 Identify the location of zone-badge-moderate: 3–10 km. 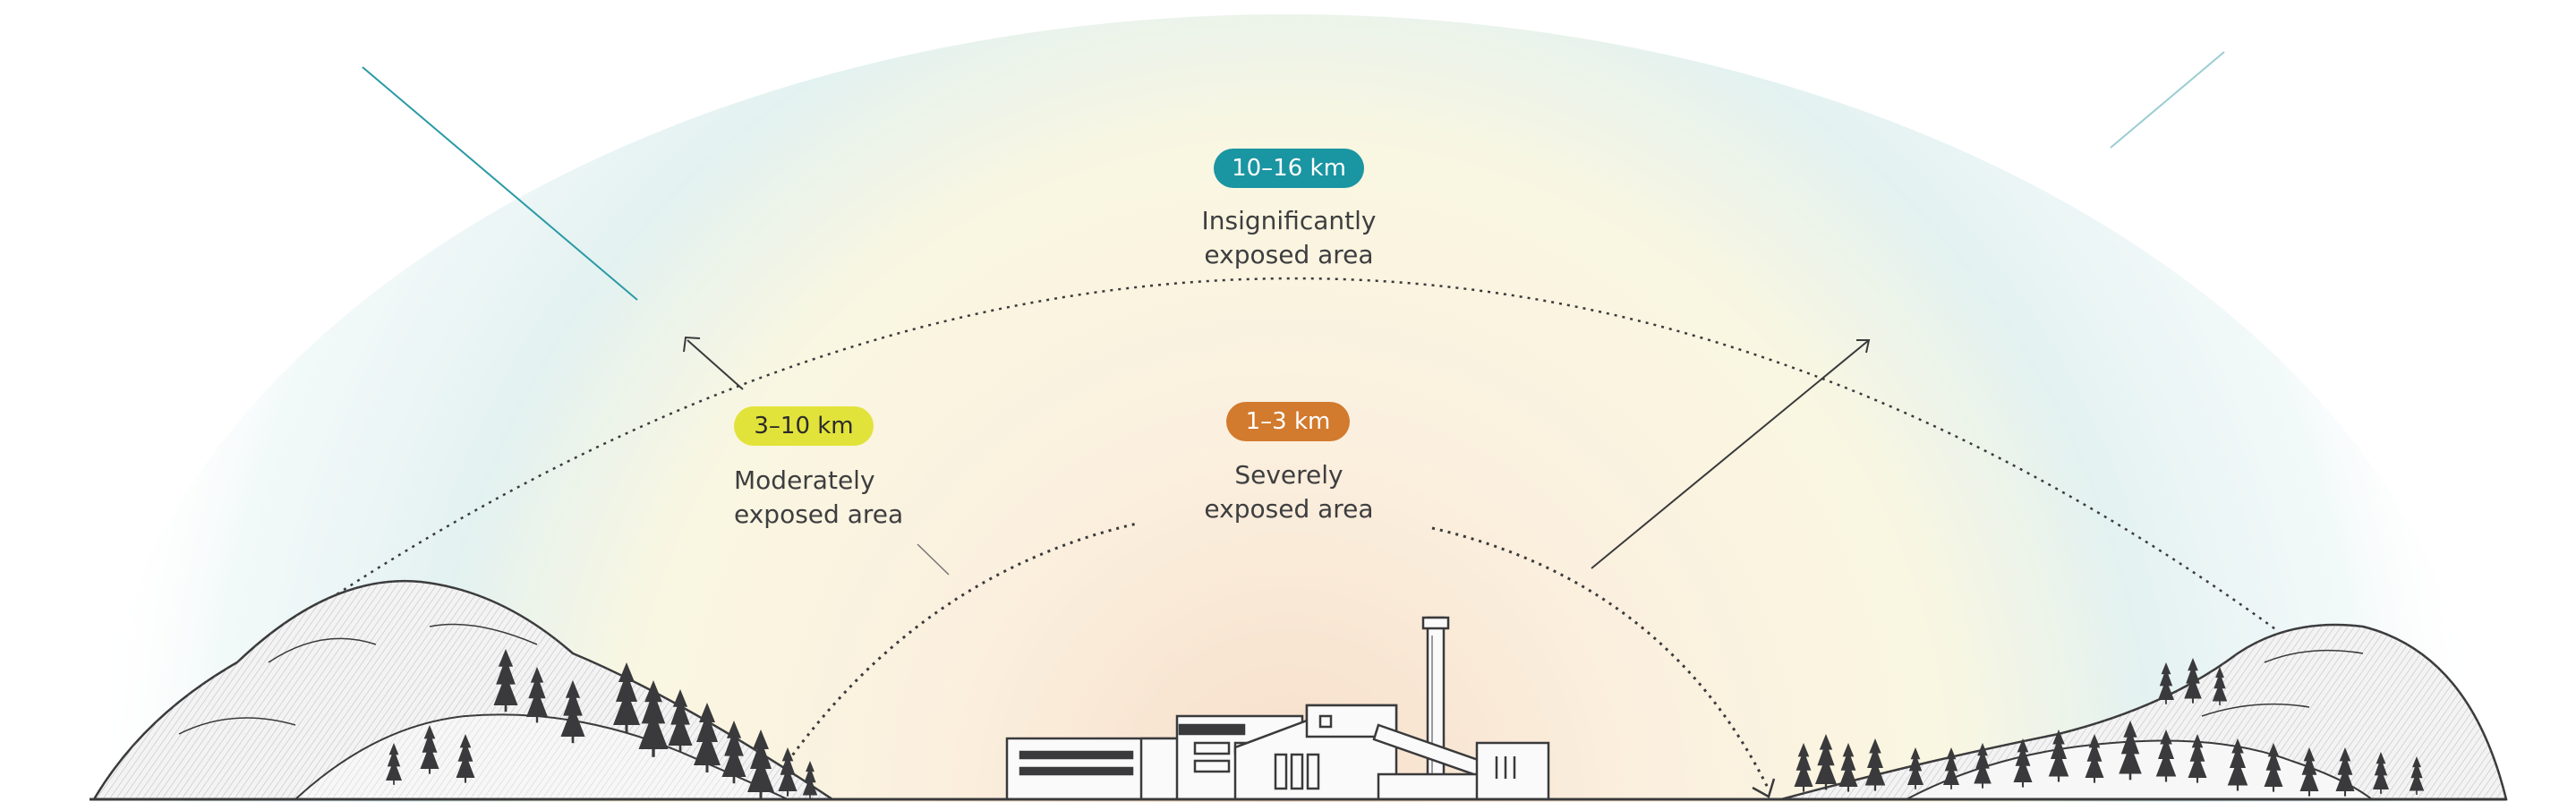
(804, 426).